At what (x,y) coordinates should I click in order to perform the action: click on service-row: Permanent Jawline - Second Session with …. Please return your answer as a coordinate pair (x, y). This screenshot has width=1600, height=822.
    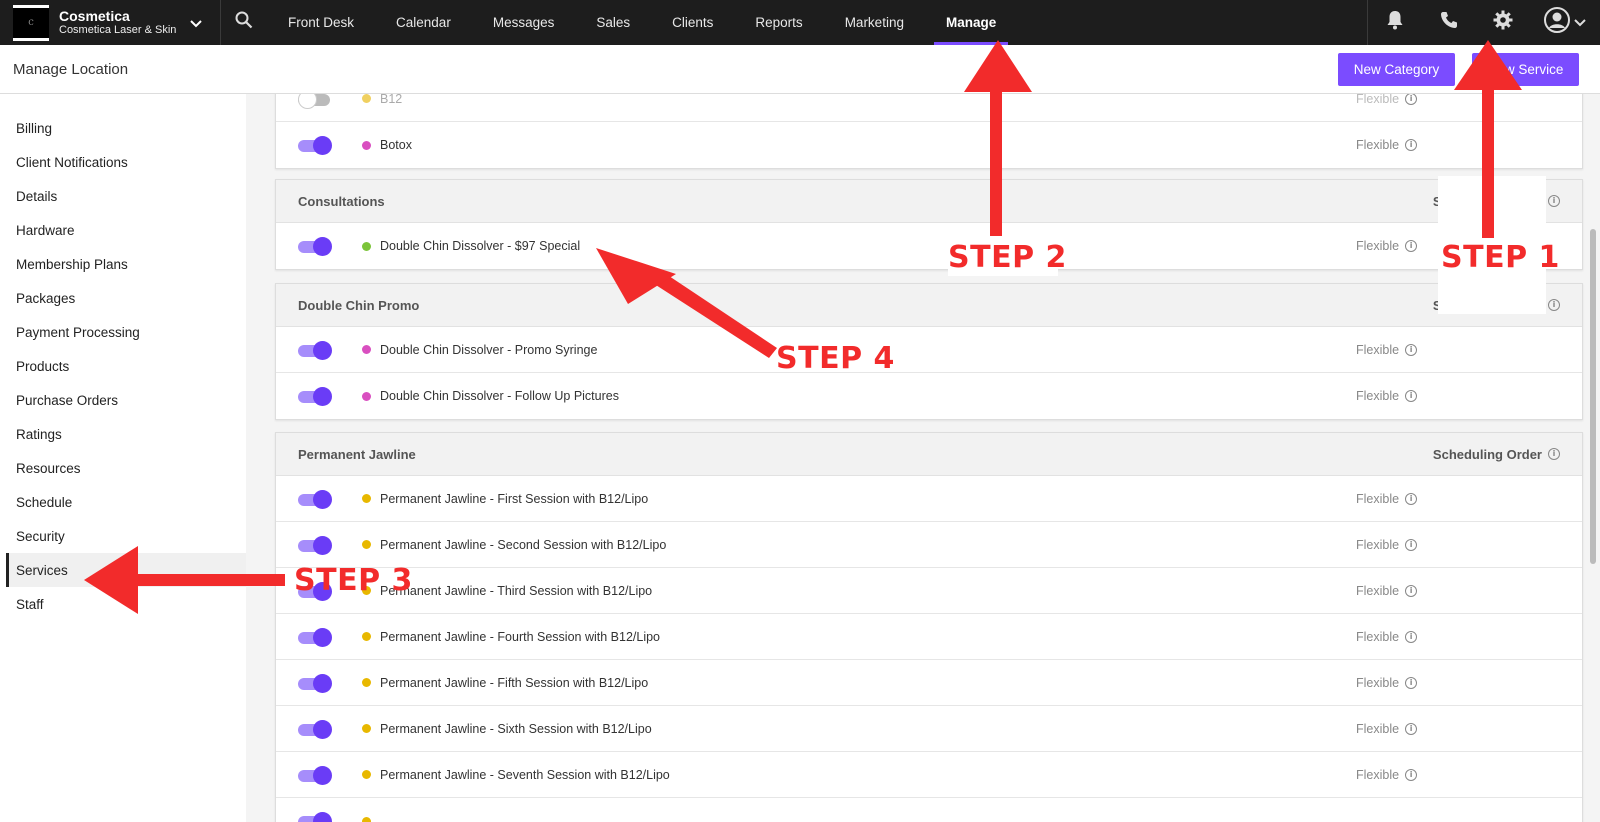
    Looking at the image, I should click on (929, 545).